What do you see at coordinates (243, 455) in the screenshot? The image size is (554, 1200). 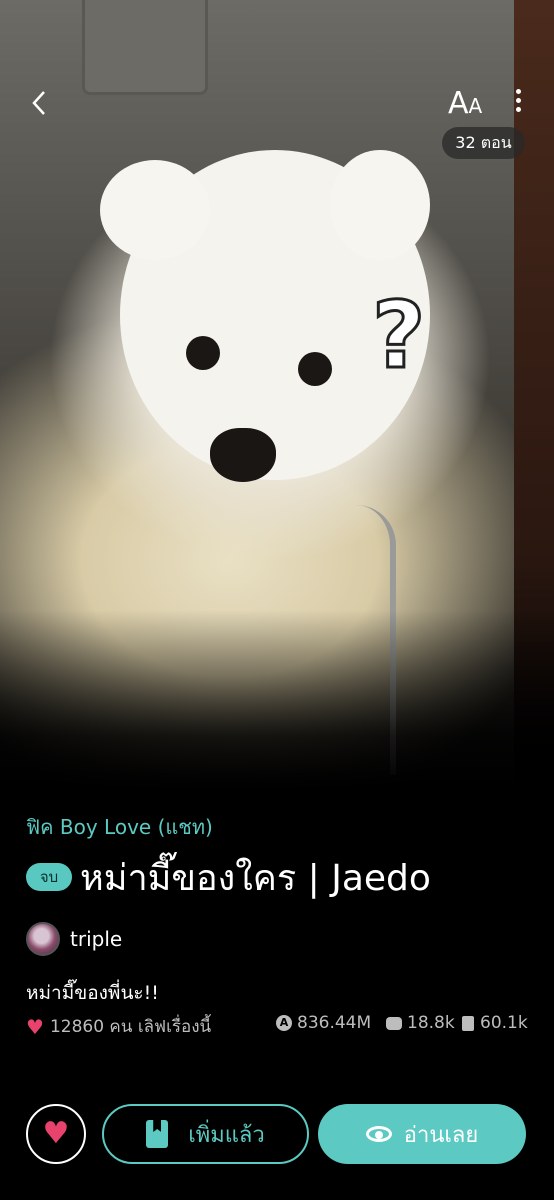 I see `dog-nose` at bounding box center [243, 455].